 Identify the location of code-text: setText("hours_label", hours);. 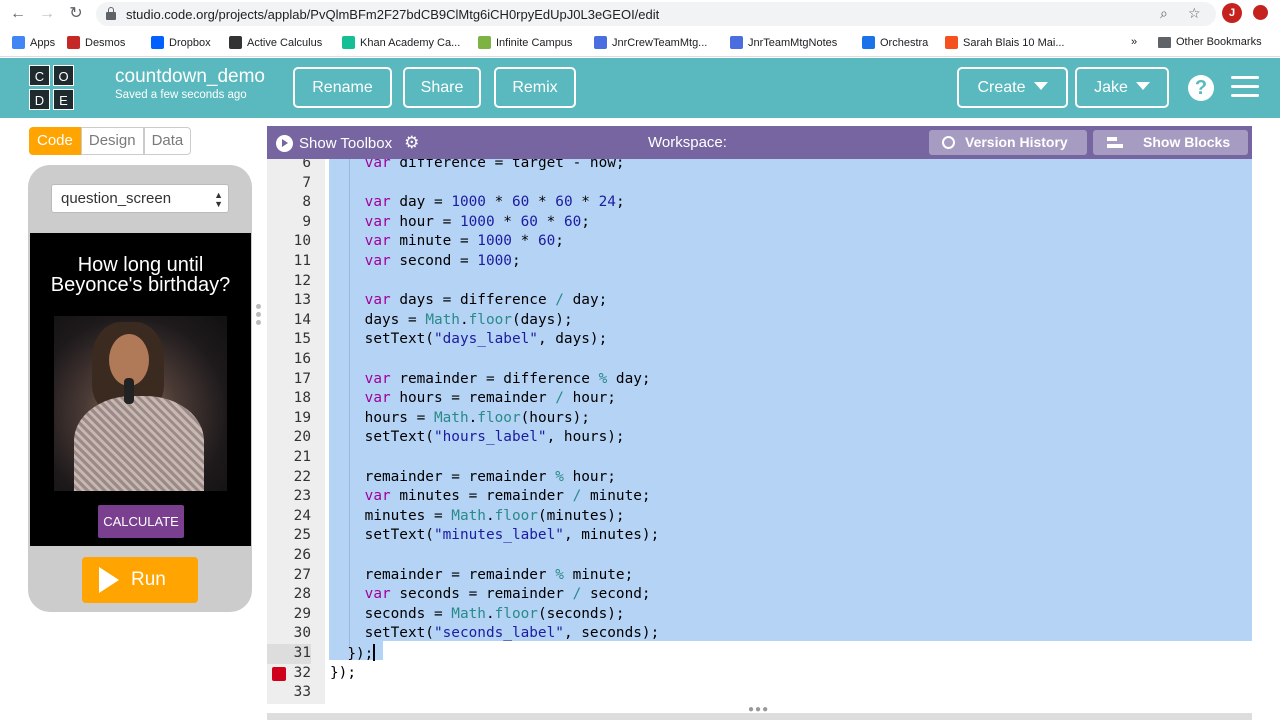
(477, 438).